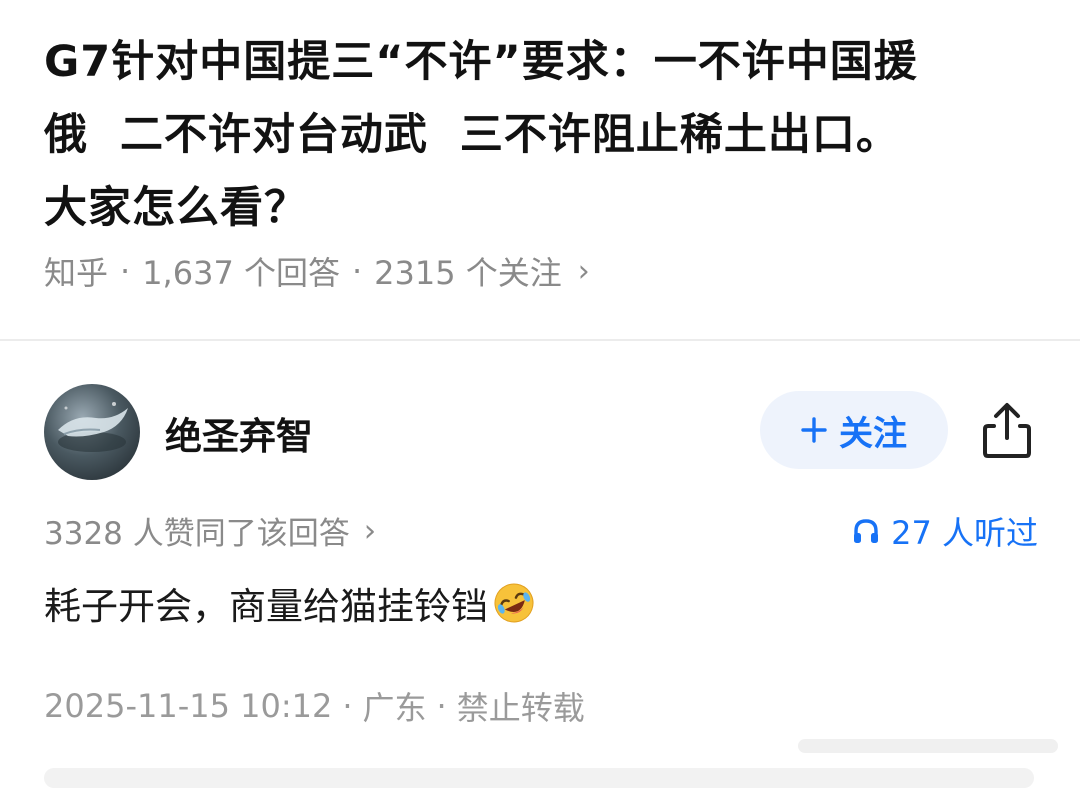 This screenshot has width=1080, height=788. What do you see at coordinates (520, 708) in the screenshot?
I see `rights-notice: 禁止转载` at bounding box center [520, 708].